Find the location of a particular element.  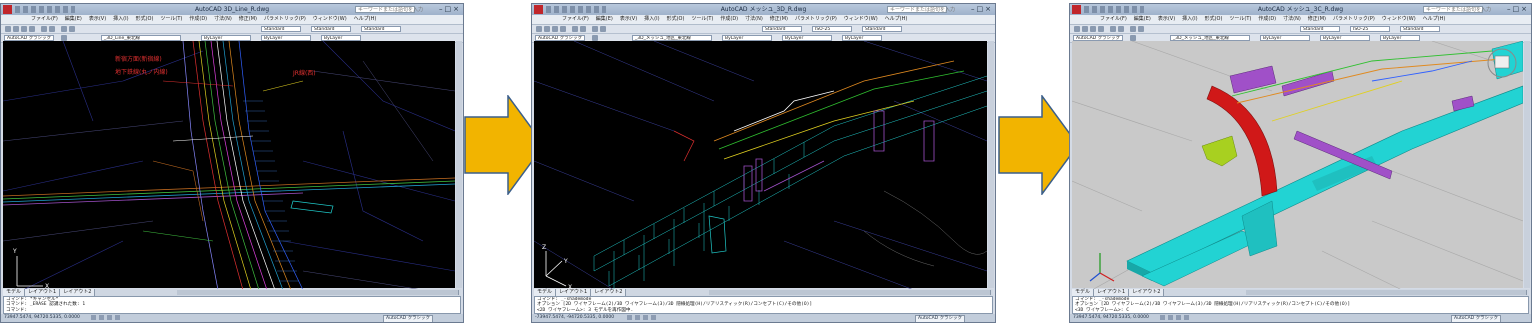

tab-layout1: レイアウト1 is located at coordinates (1112, 292).